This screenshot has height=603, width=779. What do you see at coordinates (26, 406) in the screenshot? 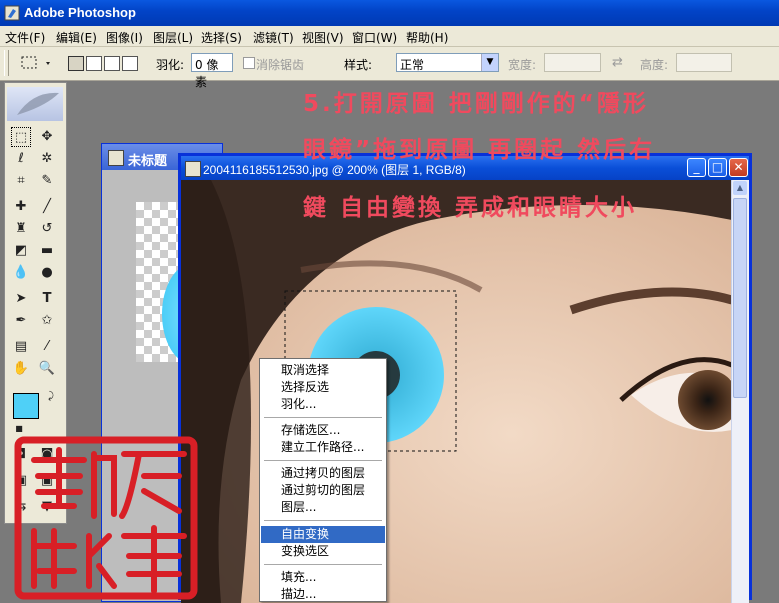
I see `foreground-color-swatch` at bounding box center [26, 406].